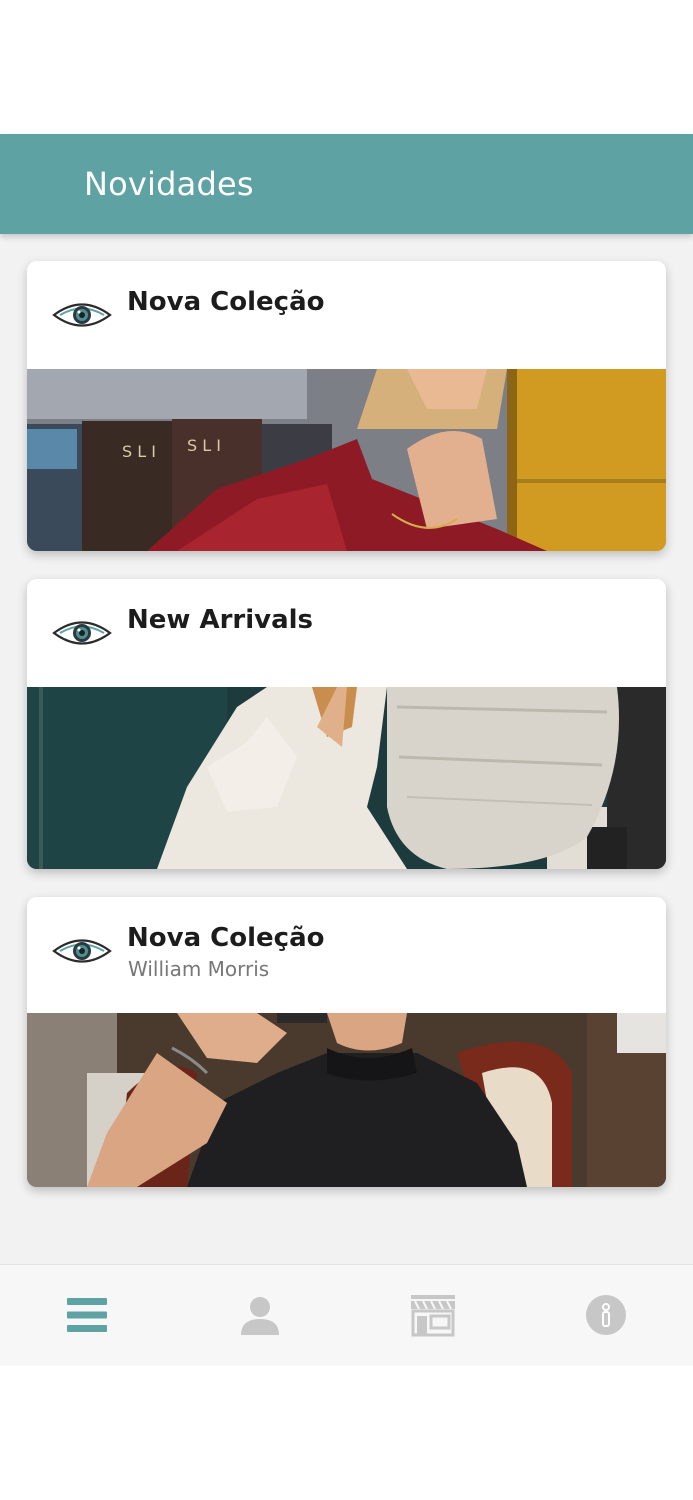 This screenshot has height=1500, width=693. What do you see at coordinates (346, 778) in the screenshot?
I see `card-photo-woman-white-suit` at bounding box center [346, 778].